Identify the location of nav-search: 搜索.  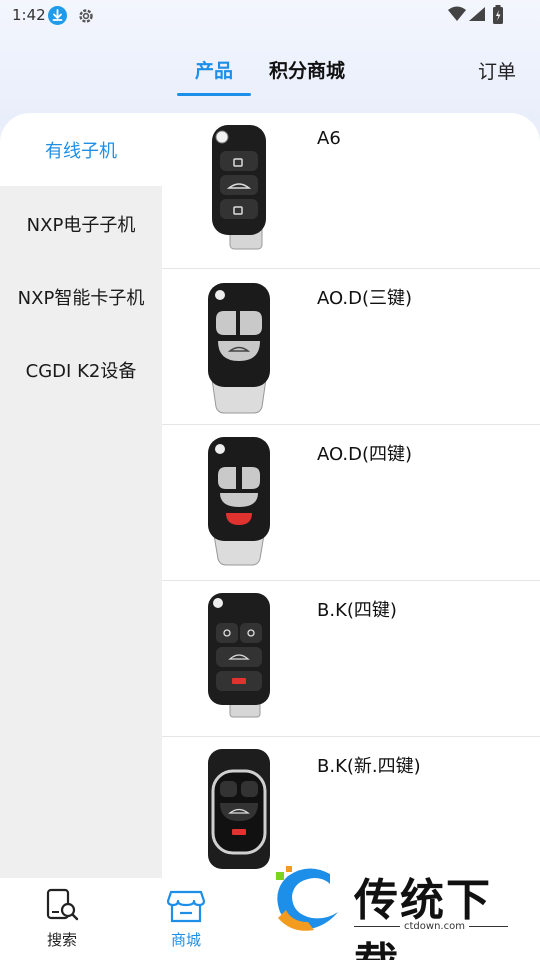
(62, 919).